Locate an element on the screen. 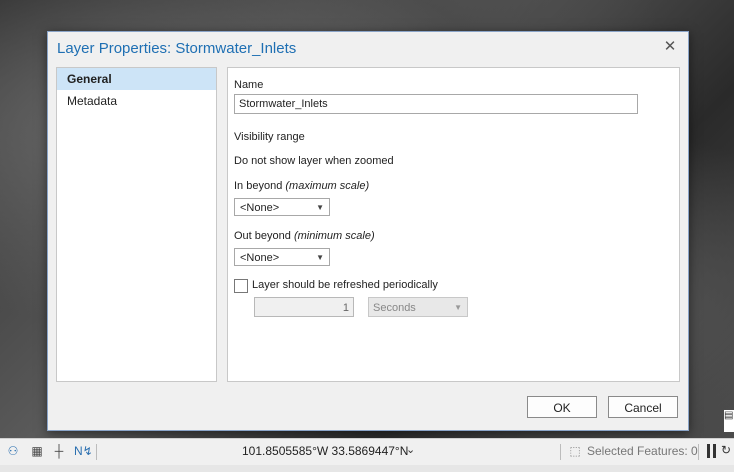 The height and width of the screenshot is (472, 734). in-beyond-value: <None> is located at coordinates (260, 208).